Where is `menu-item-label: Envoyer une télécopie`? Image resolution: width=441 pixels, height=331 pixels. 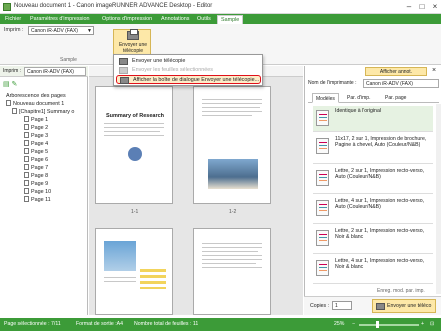 menu-item-label: Envoyer une télécopie is located at coordinates (159, 61).